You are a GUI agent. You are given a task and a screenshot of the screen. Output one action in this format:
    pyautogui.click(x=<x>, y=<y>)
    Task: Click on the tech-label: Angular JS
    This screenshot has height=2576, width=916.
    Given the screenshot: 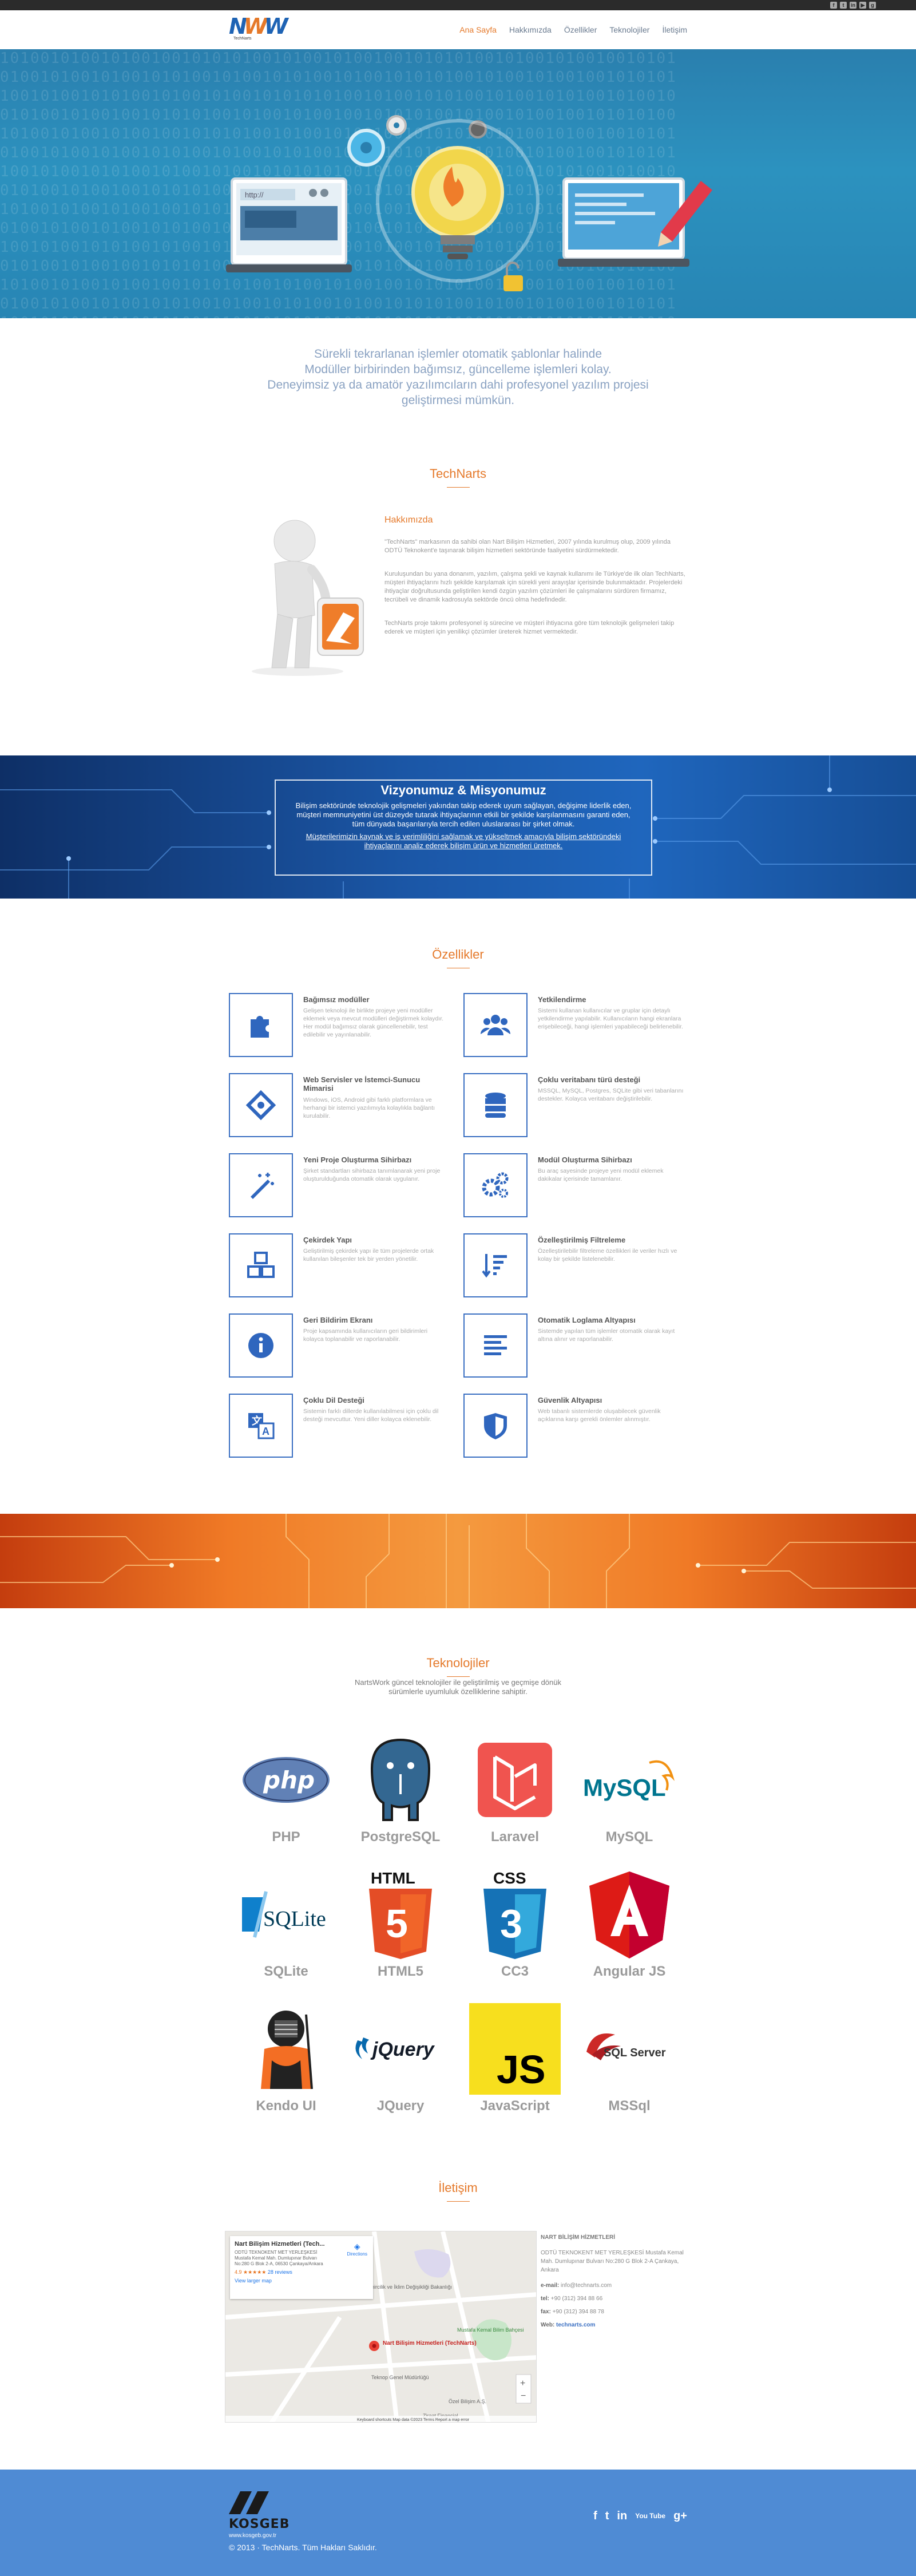 What is the action you would take?
    pyautogui.click(x=630, y=1971)
    